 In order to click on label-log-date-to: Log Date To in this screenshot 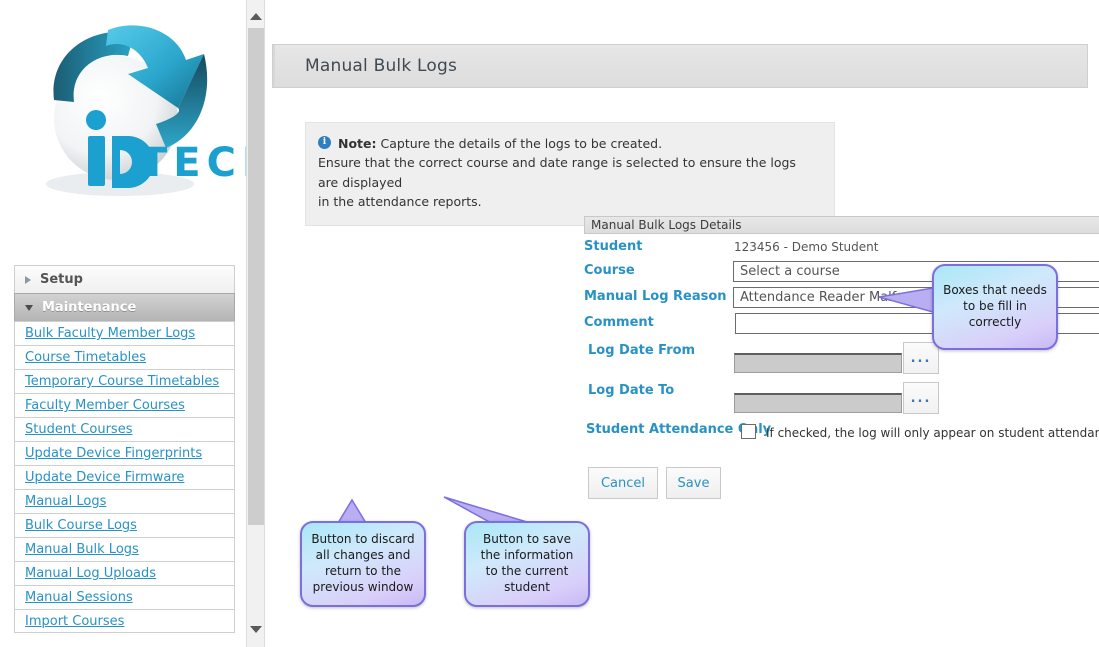, I will do `click(631, 390)`.